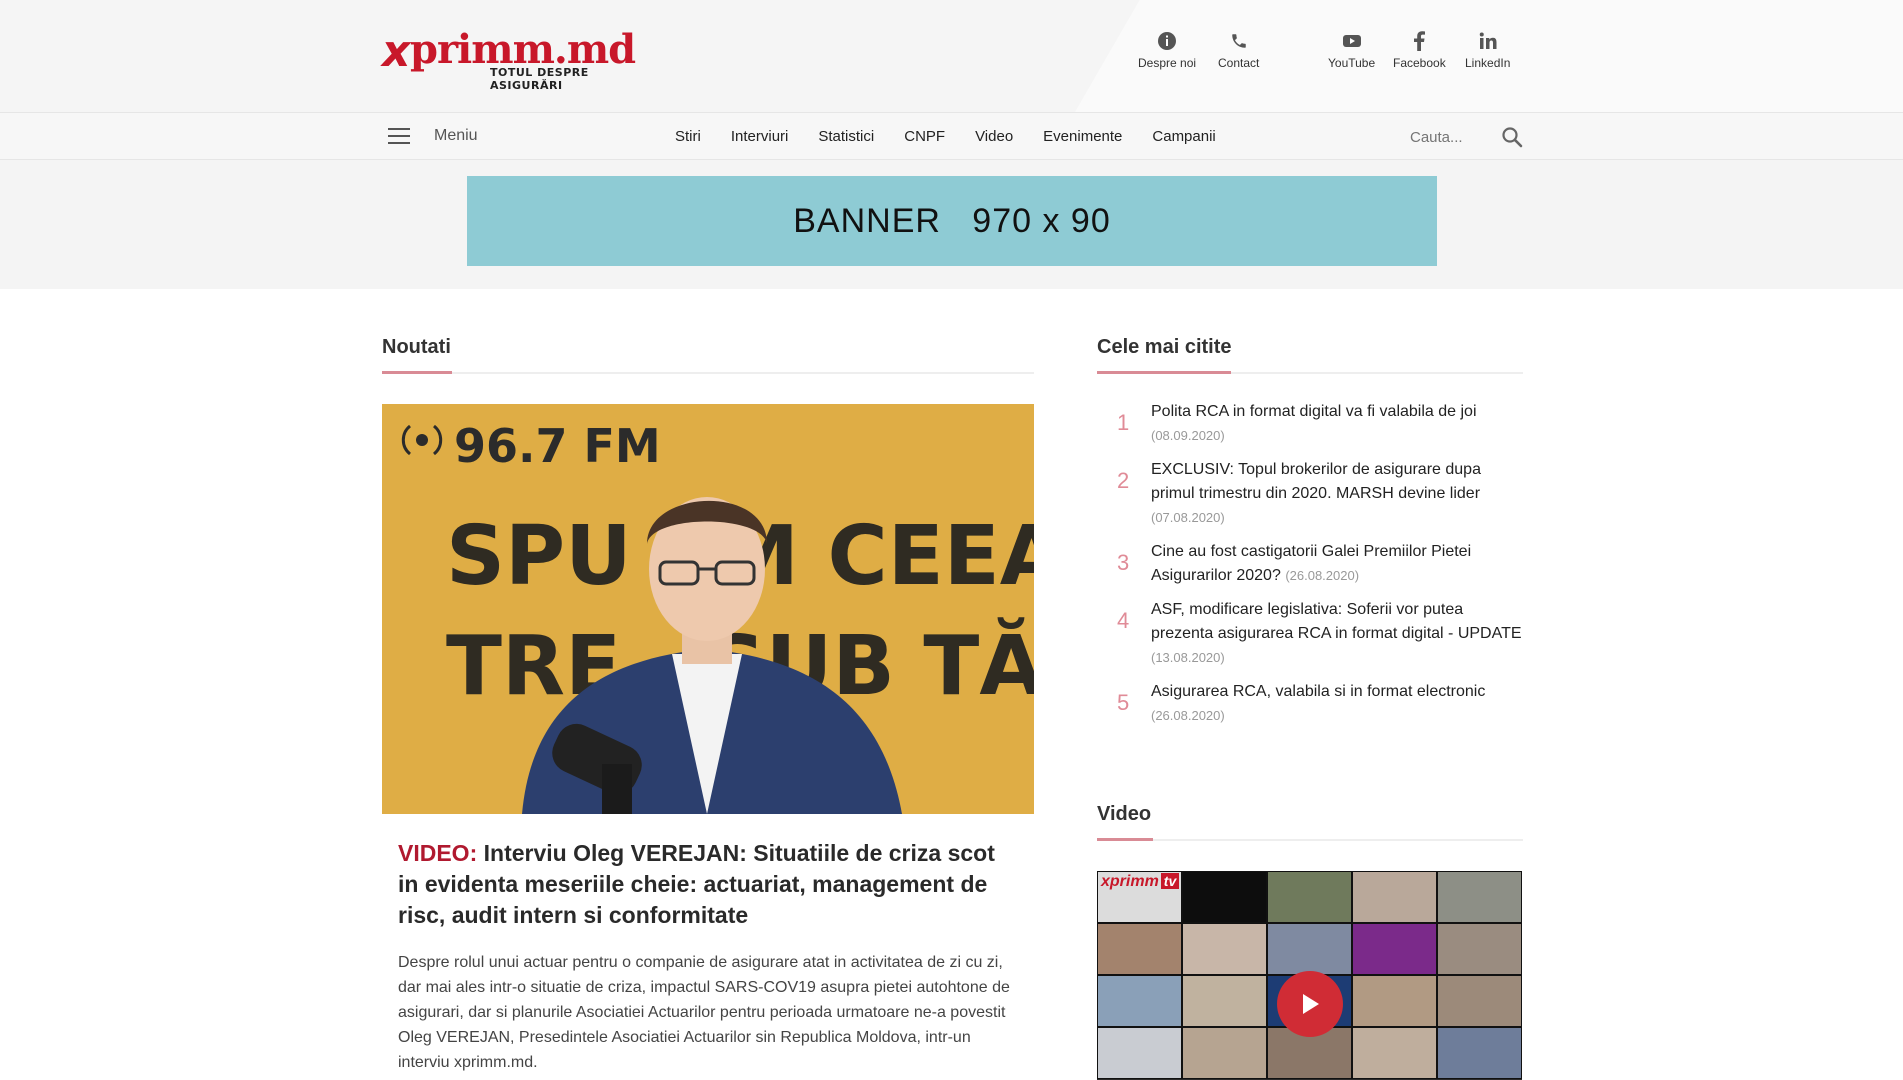 This screenshot has height=1080, width=1903. What do you see at coordinates (1167, 41) in the screenshot?
I see `info-icon` at bounding box center [1167, 41].